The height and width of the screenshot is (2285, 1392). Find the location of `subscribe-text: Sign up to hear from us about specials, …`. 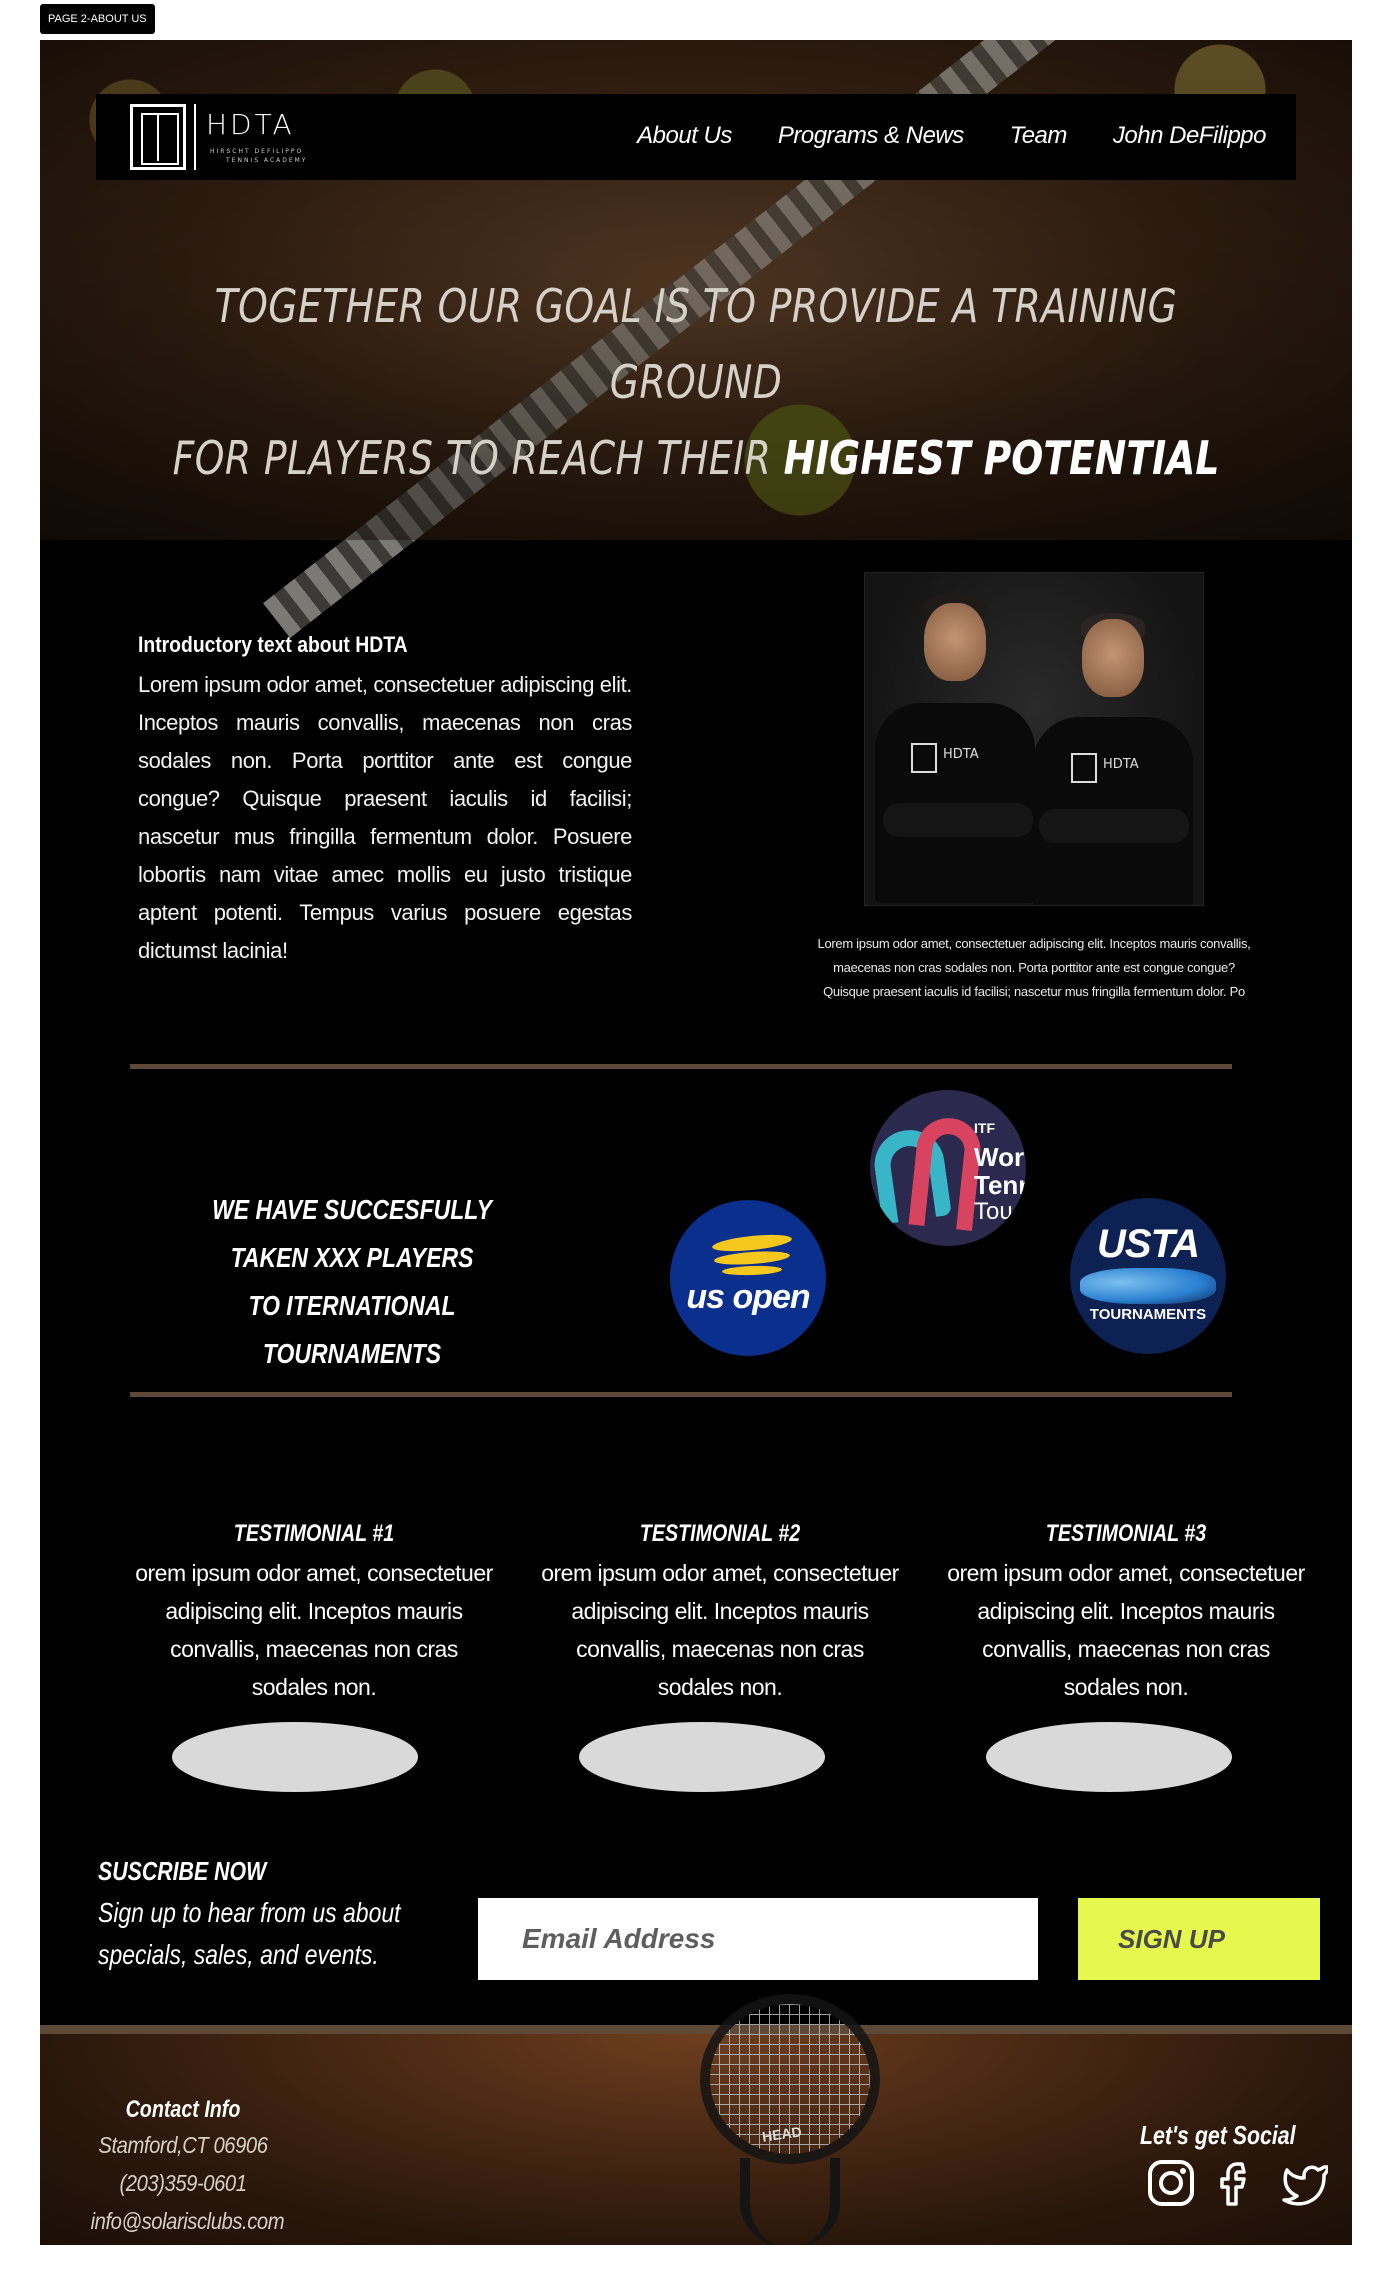

subscribe-text: Sign up to hear from us about specials, … is located at coordinates (249, 1933).